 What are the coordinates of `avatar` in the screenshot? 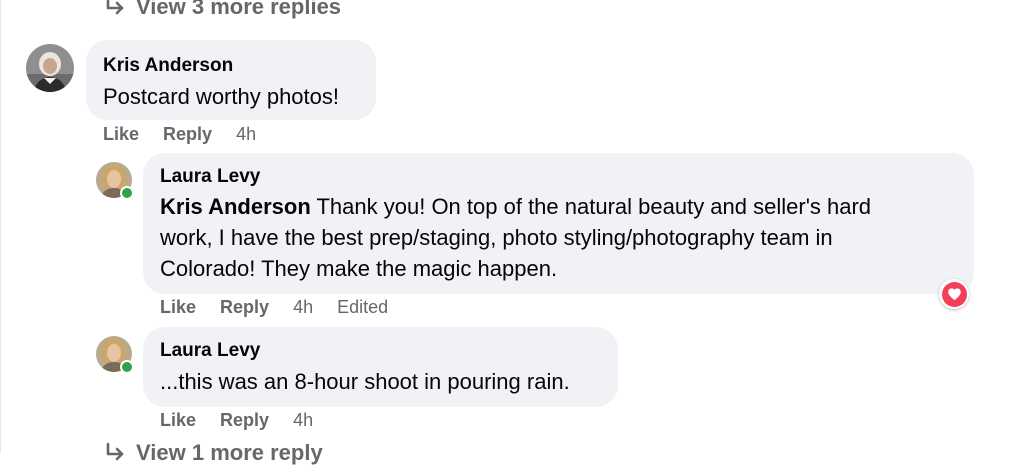 It's located at (50, 68).